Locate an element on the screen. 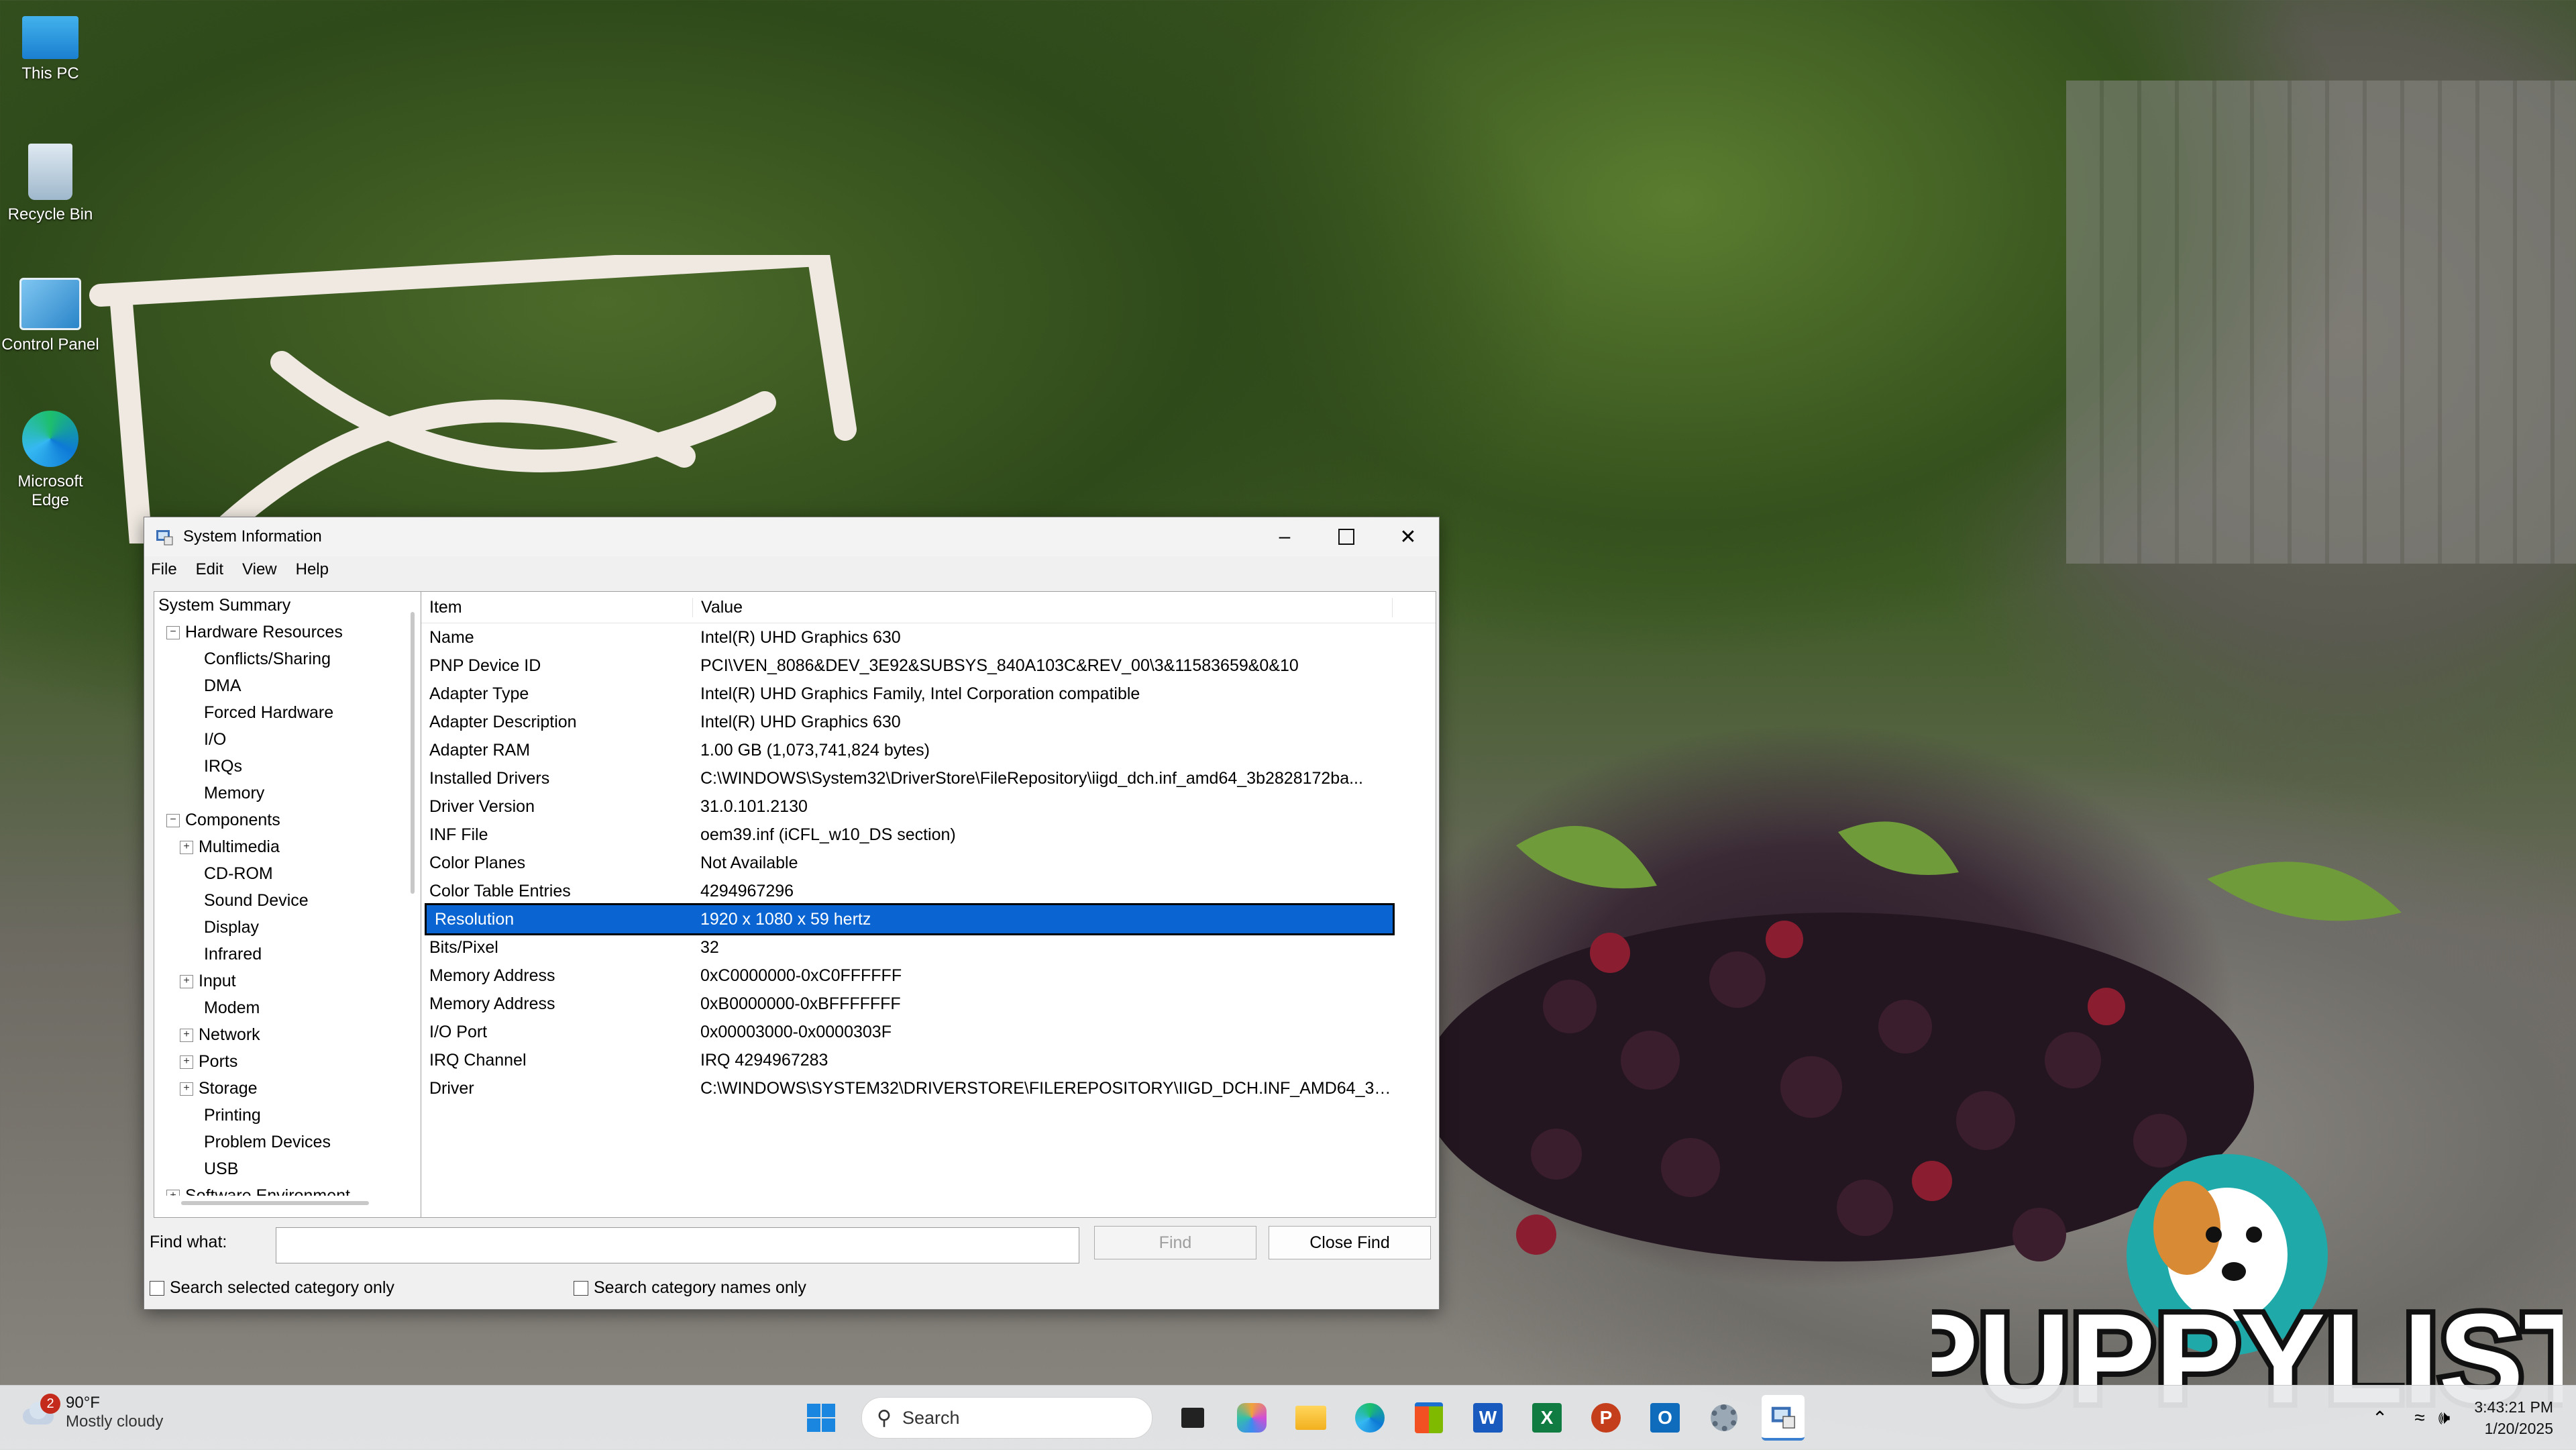  search-category-names-checkbox: Search category names only is located at coordinates (690, 1288).